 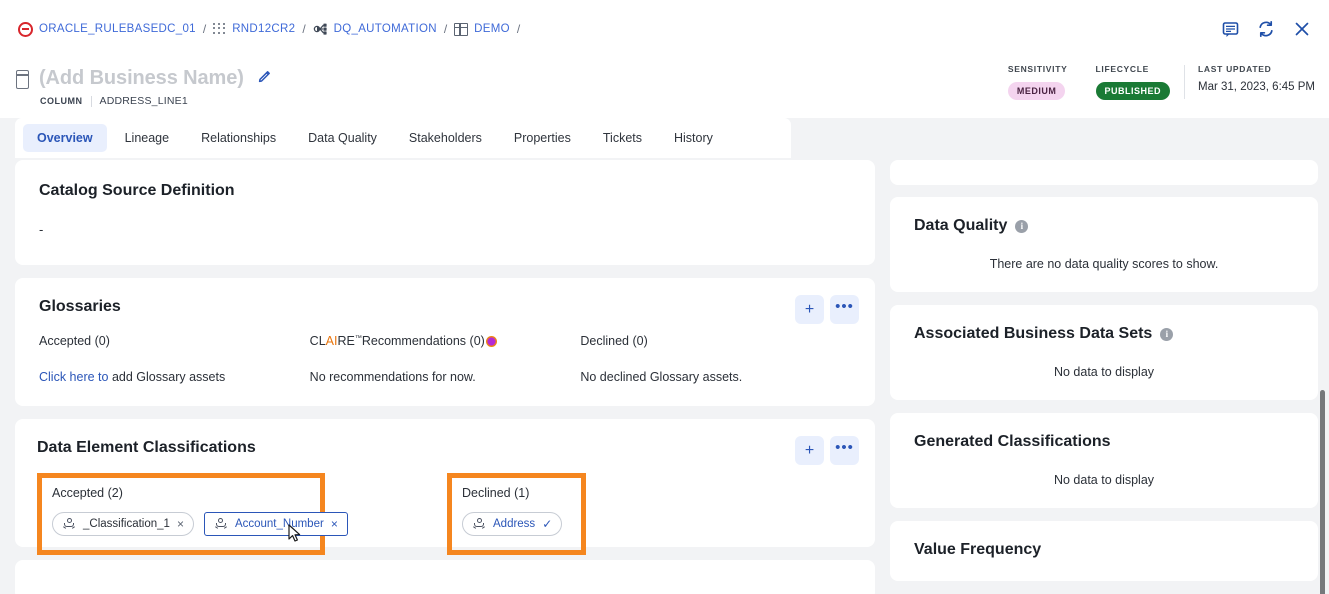 I want to click on refresh-icon, so click(x=1266, y=29).